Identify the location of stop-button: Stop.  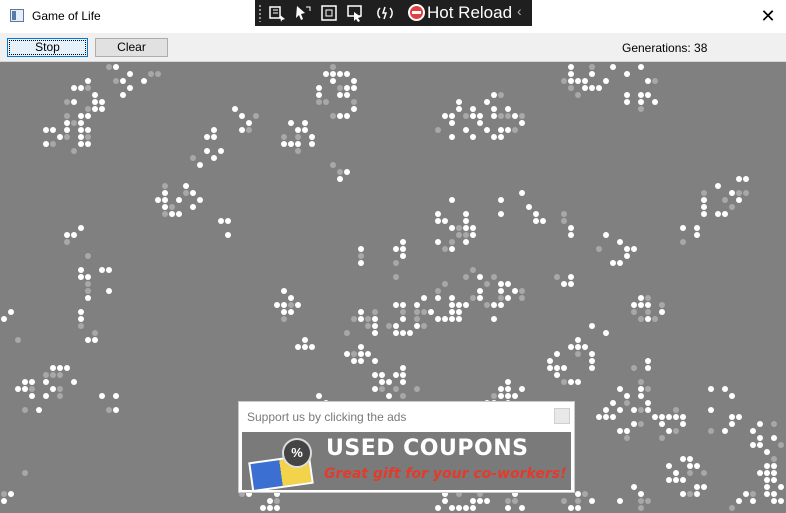
(47, 47).